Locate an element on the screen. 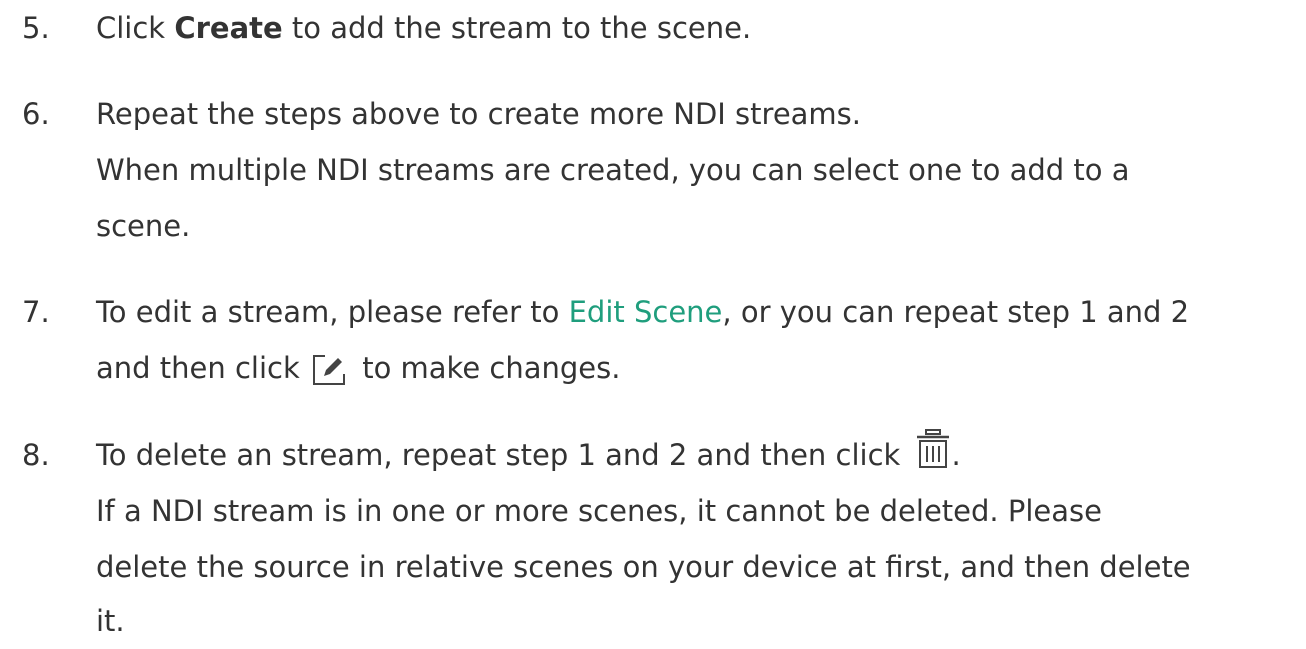 This screenshot has height=649, width=1306. create-label: Create is located at coordinates (228, 28).